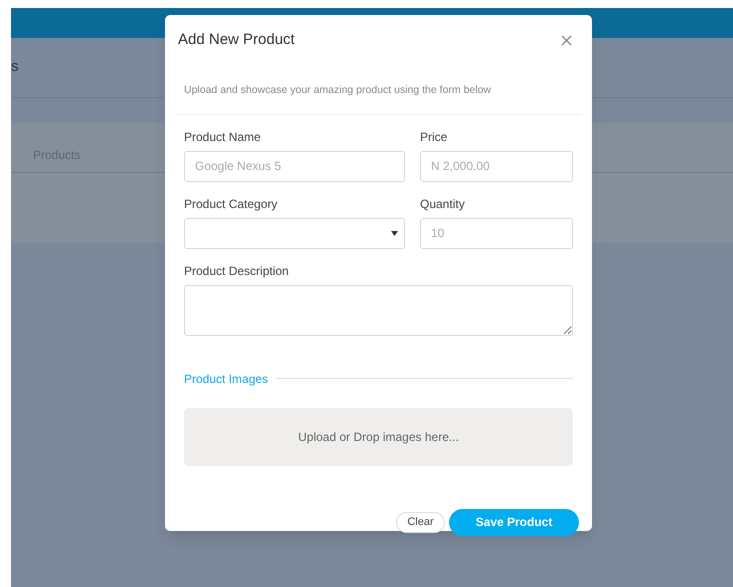  What do you see at coordinates (394, 233) in the screenshot?
I see `caret-icon` at bounding box center [394, 233].